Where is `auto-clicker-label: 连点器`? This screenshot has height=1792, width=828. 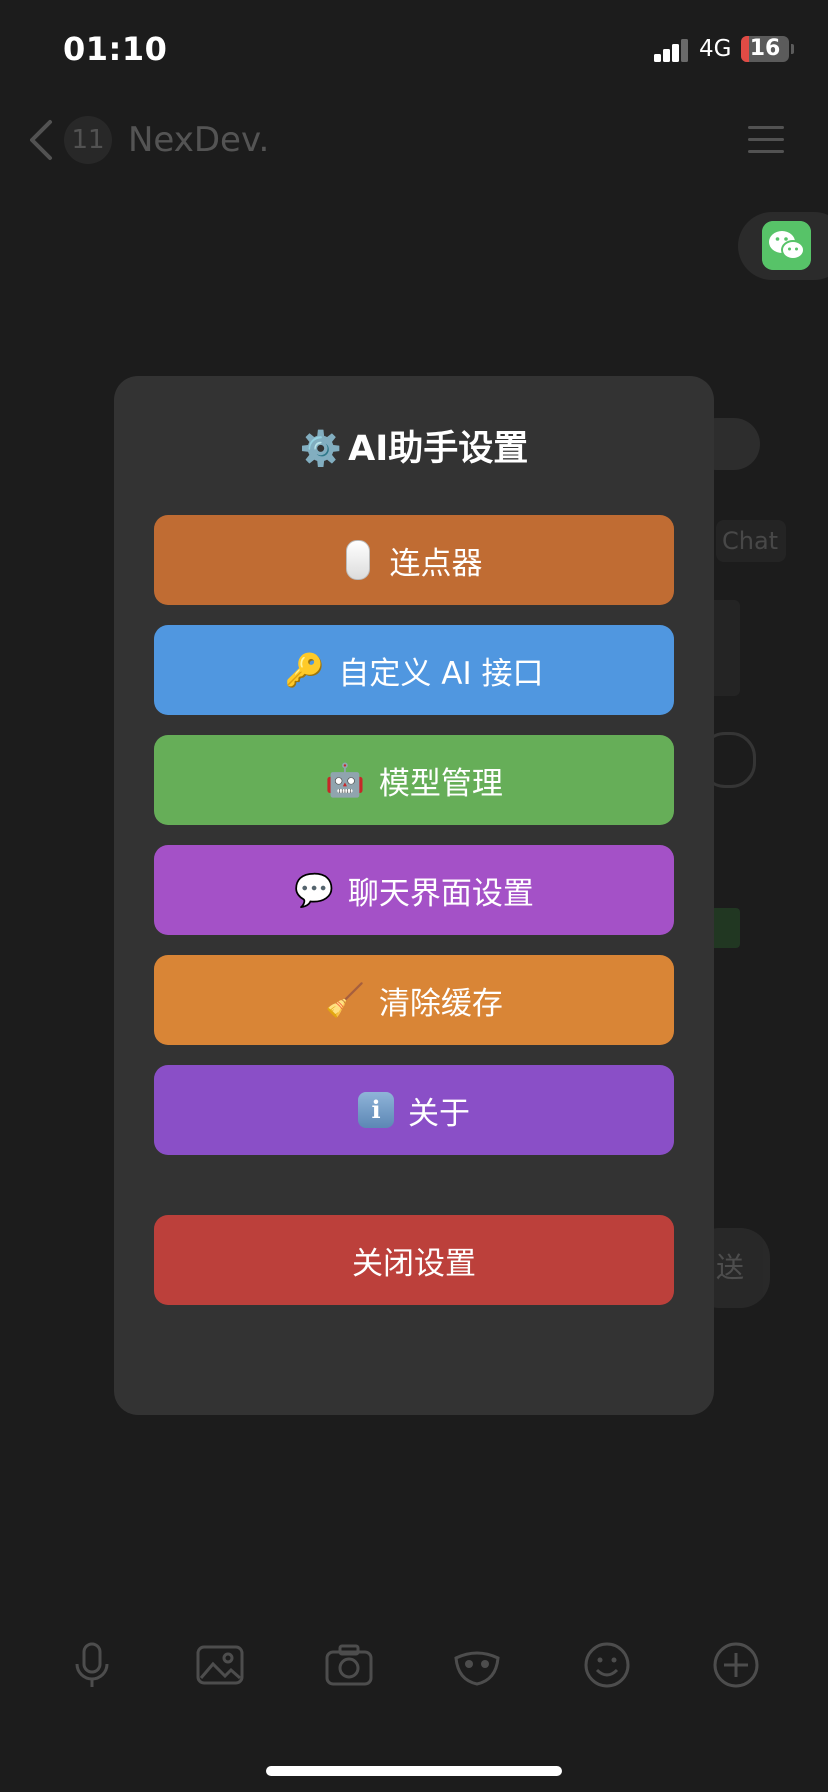 auto-clicker-label: 连点器 is located at coordinates (436, 563).